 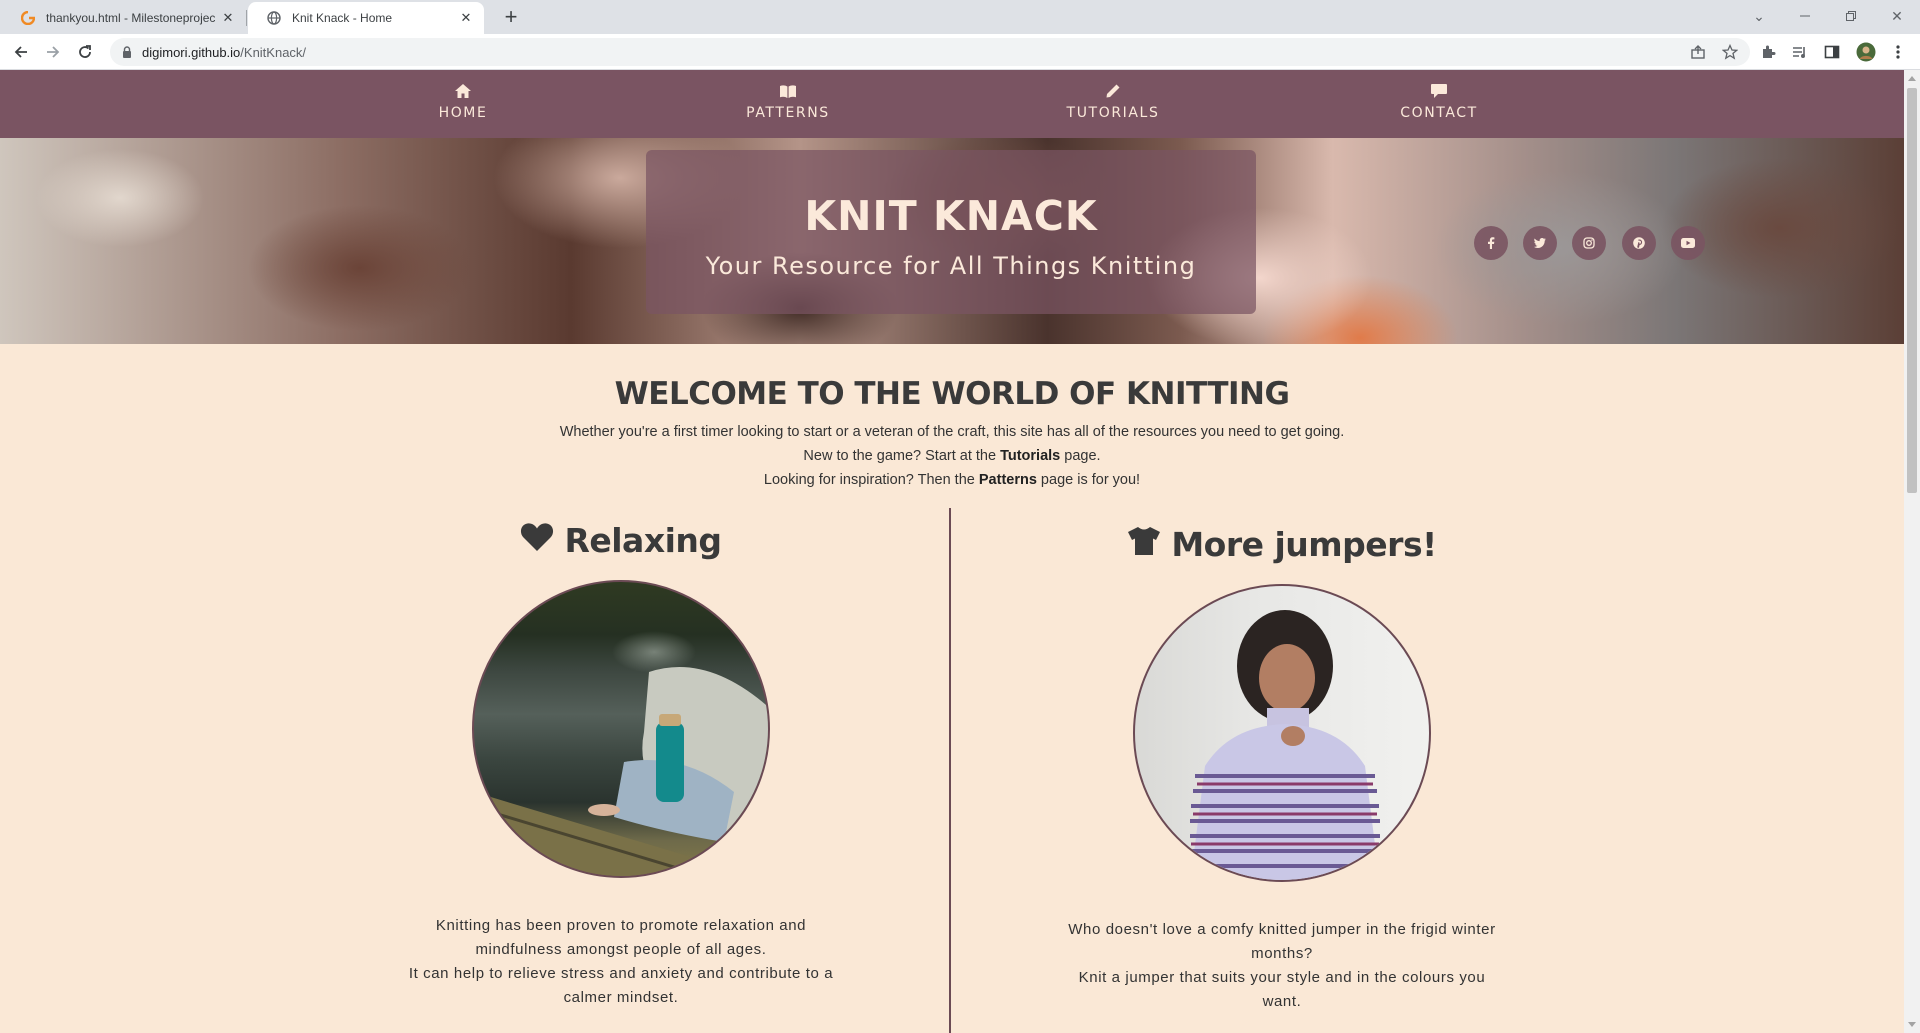 What do you see at coordinates (1912, 1024) in the screenshot?
I see `scroll-down-icon` at bounding box center [1912, 1024].